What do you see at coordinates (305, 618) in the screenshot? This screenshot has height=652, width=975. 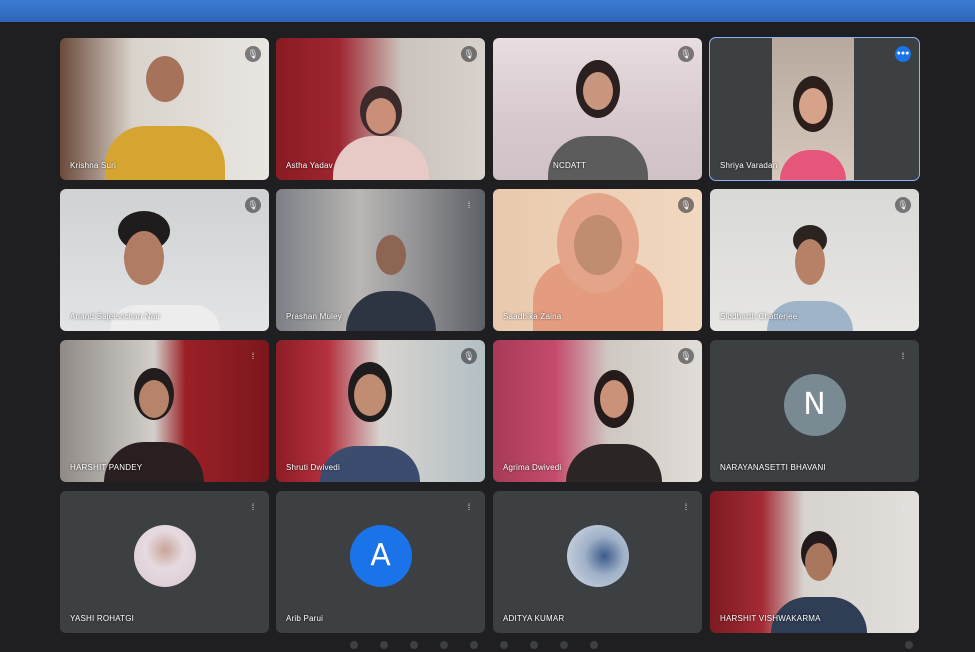 I see `participant-name: Arib Parui` at bounding box center [305, 618].